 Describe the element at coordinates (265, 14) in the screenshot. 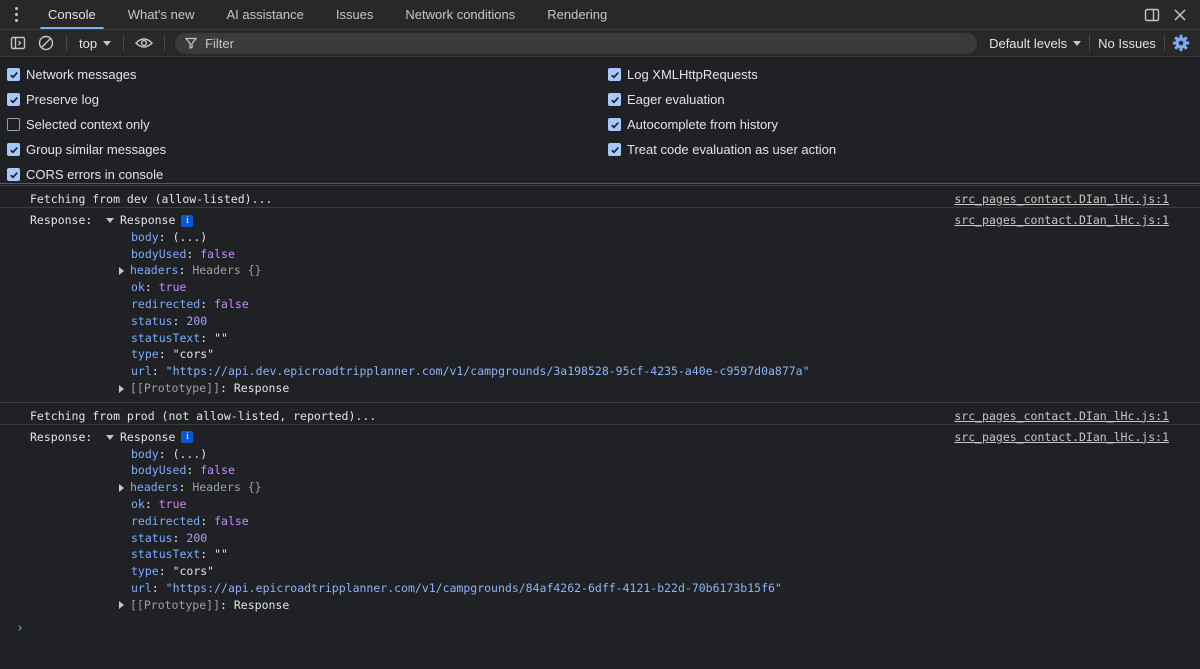

I see `tab-ai-assistance: AI assistance` at that location.